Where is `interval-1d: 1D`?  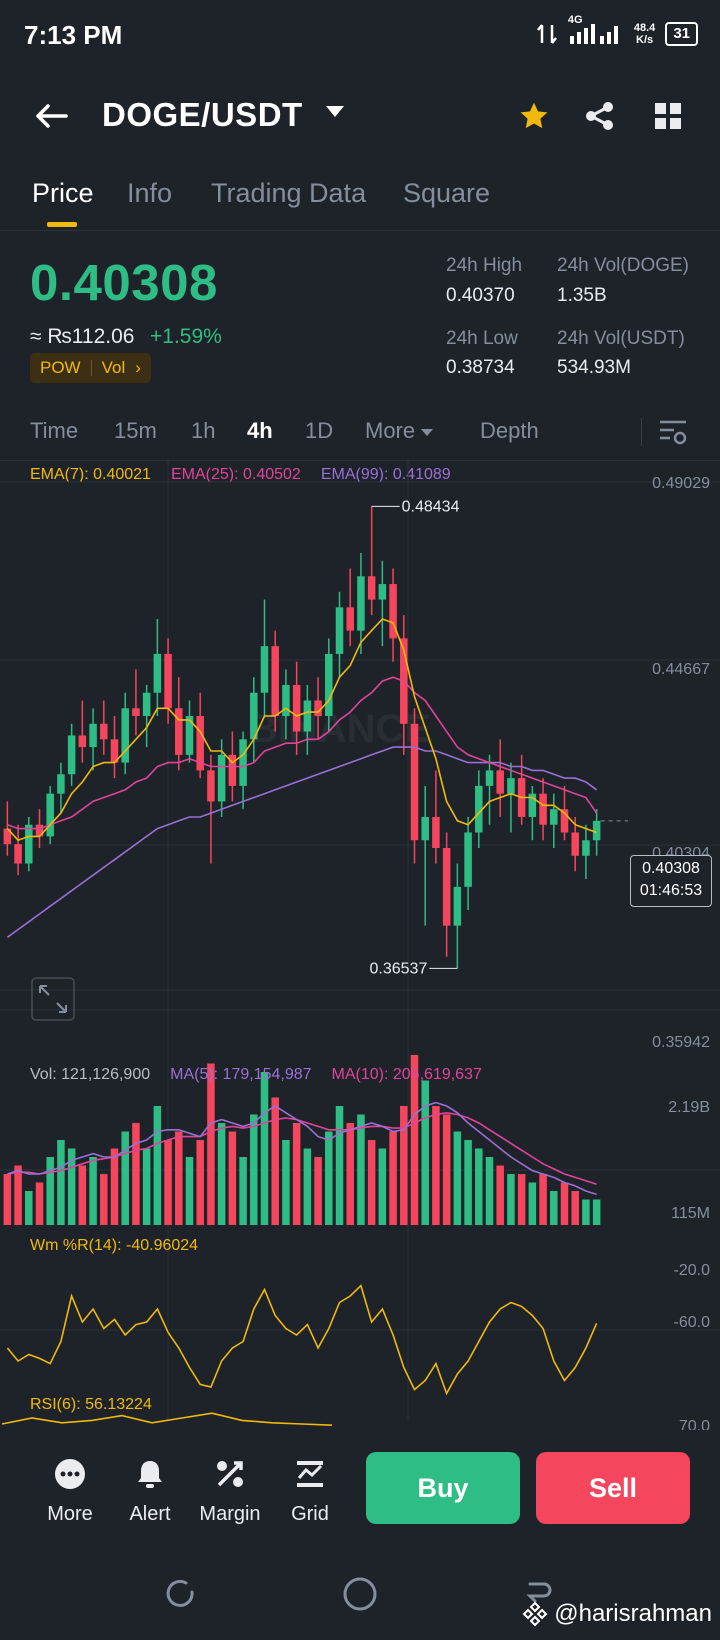 interval-1d: 1D is located at coordinates (319, 431).